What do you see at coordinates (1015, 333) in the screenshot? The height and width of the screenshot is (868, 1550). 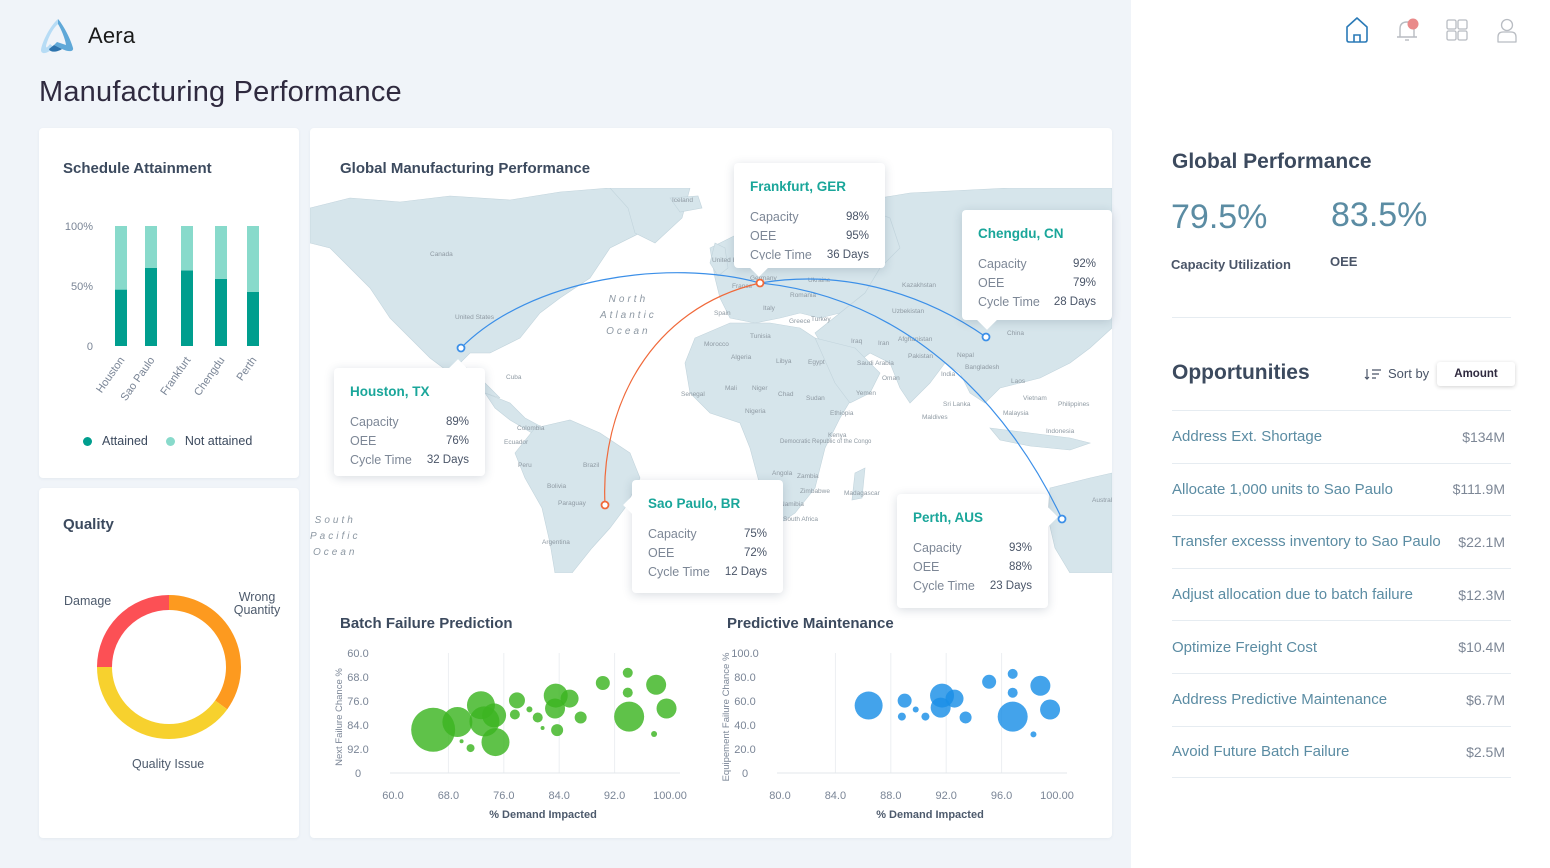 I see `country-label: China` at bounding box center [1015, 333].